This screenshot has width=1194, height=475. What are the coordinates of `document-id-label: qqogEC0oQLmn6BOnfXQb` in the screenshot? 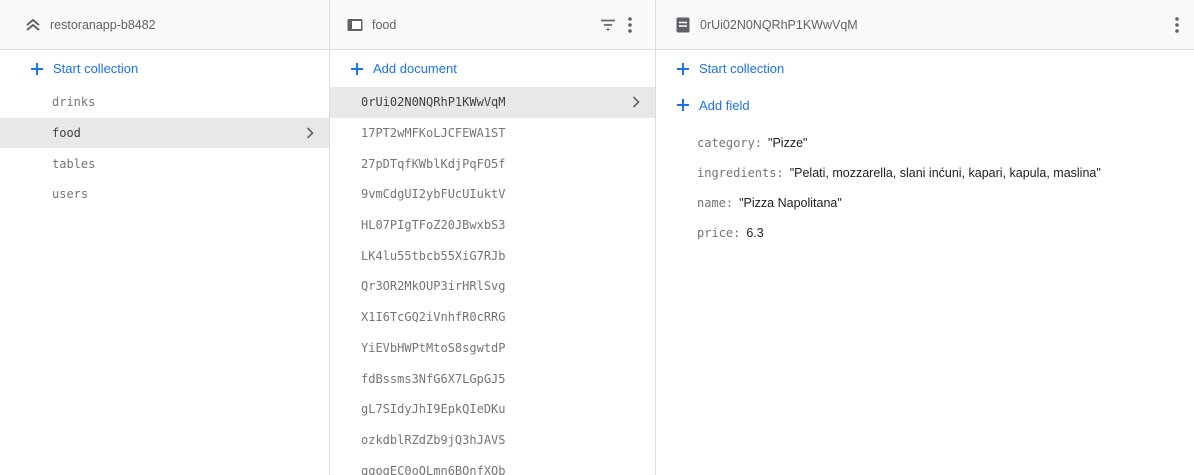 It's located at (433, 469).